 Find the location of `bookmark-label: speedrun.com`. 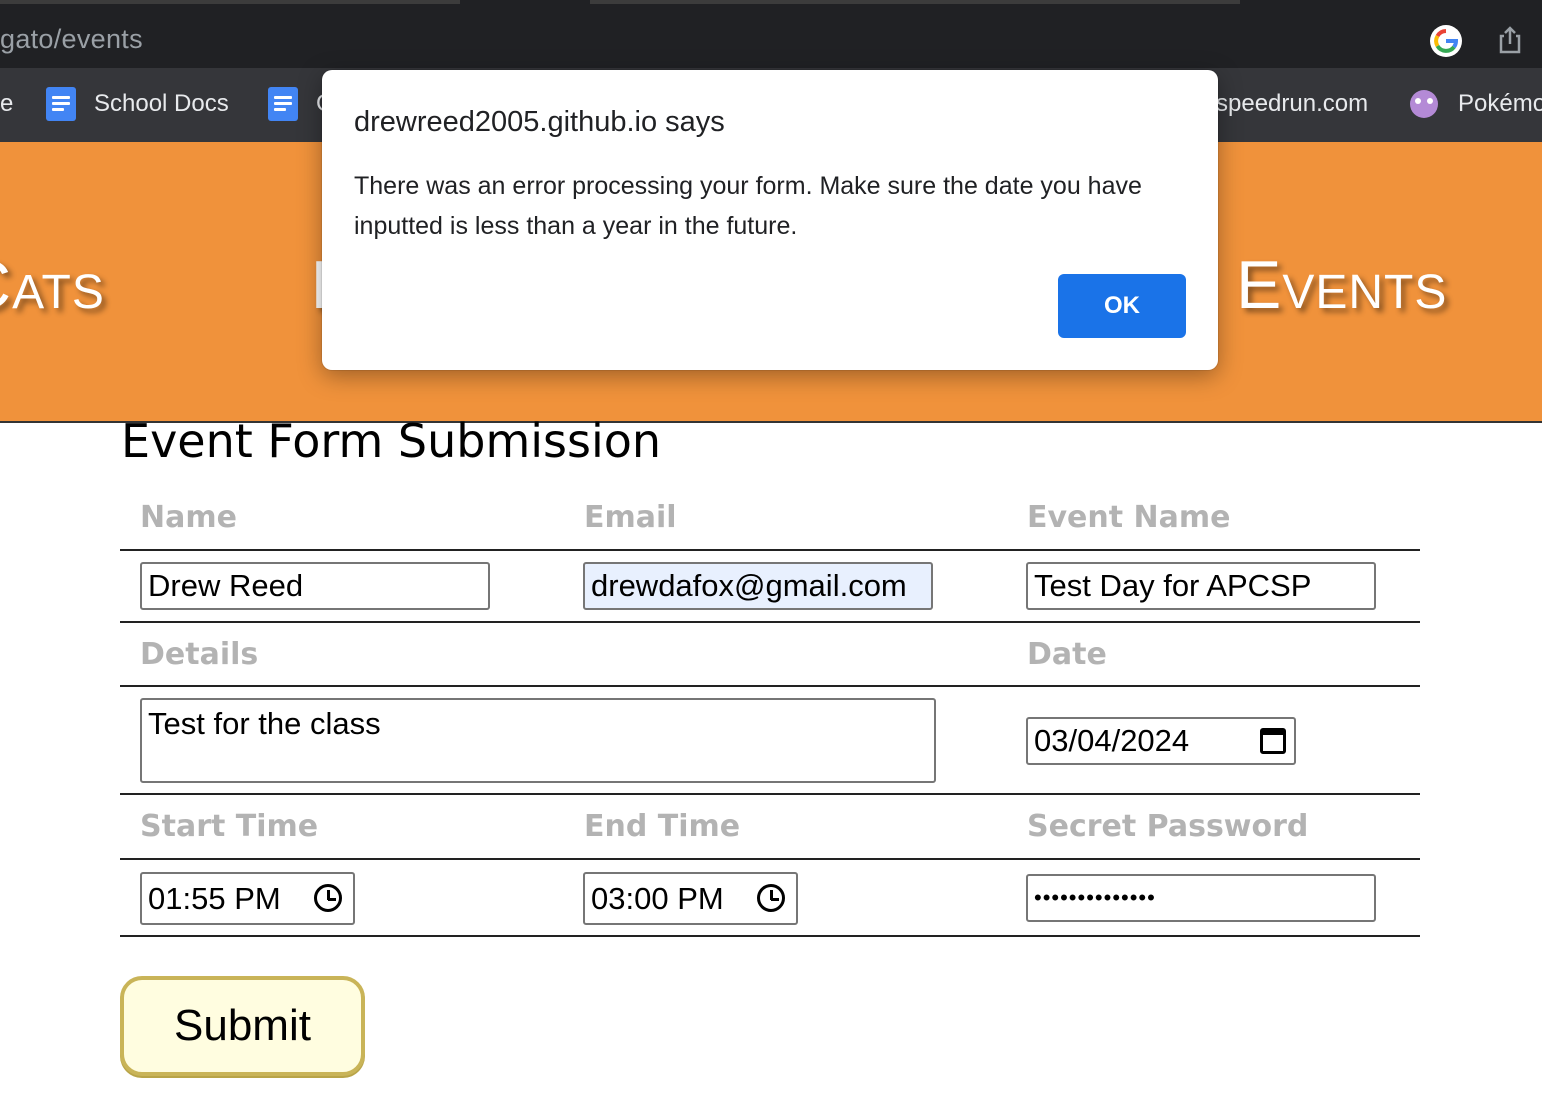

bookmark-label: speedrun.com is located at coordinates (1292, 103).